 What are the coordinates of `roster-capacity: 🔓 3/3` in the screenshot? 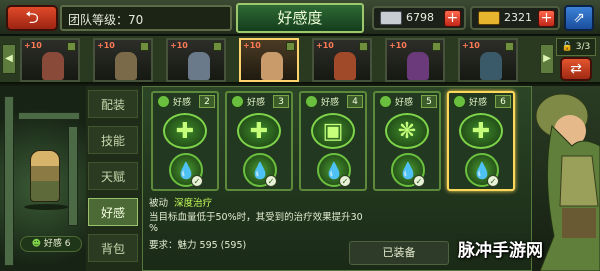 It's located at (576, 47).